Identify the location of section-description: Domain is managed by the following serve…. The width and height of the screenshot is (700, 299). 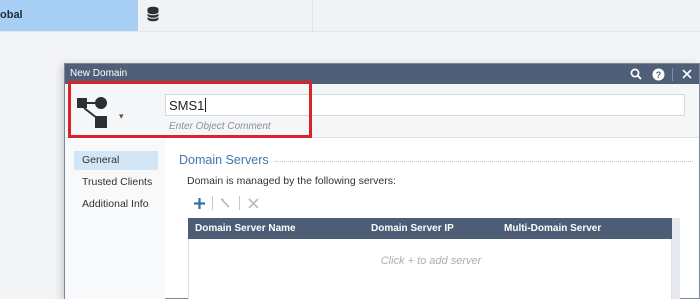
(291, 181).